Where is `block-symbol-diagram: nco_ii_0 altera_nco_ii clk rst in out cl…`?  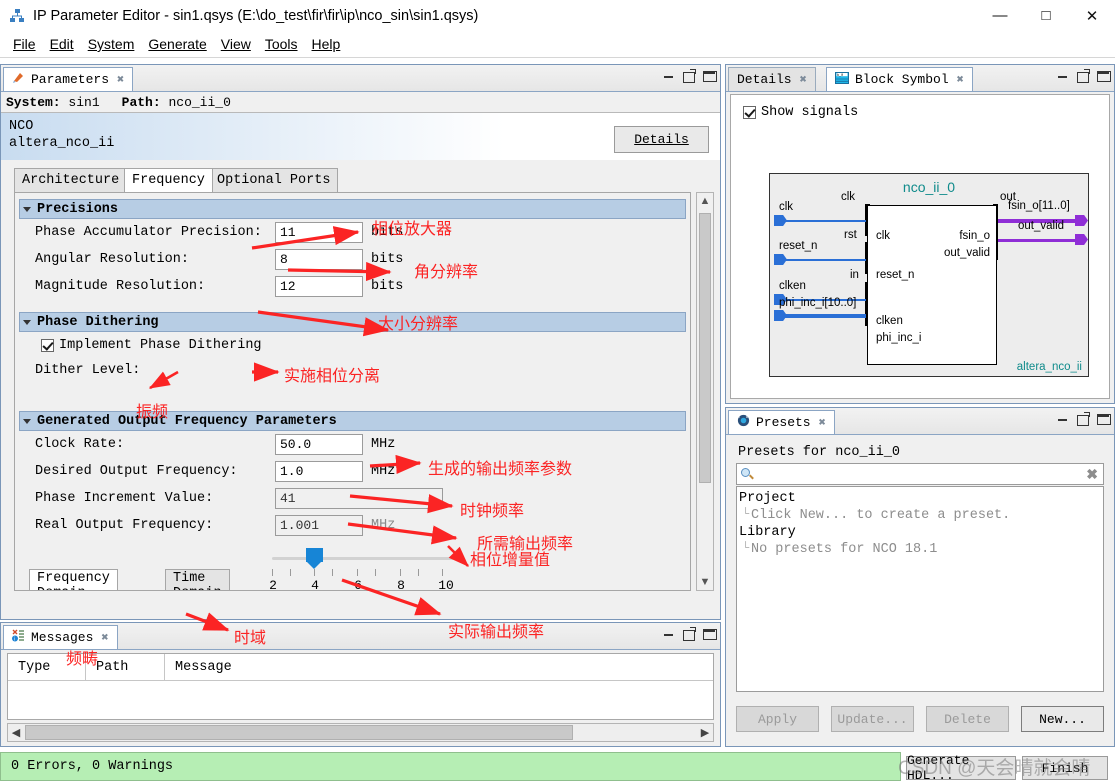 block-symbol-diagram: nco_ii_0 altera_nco_ii clk rst in out cl… is located at coordinates (929, 275).